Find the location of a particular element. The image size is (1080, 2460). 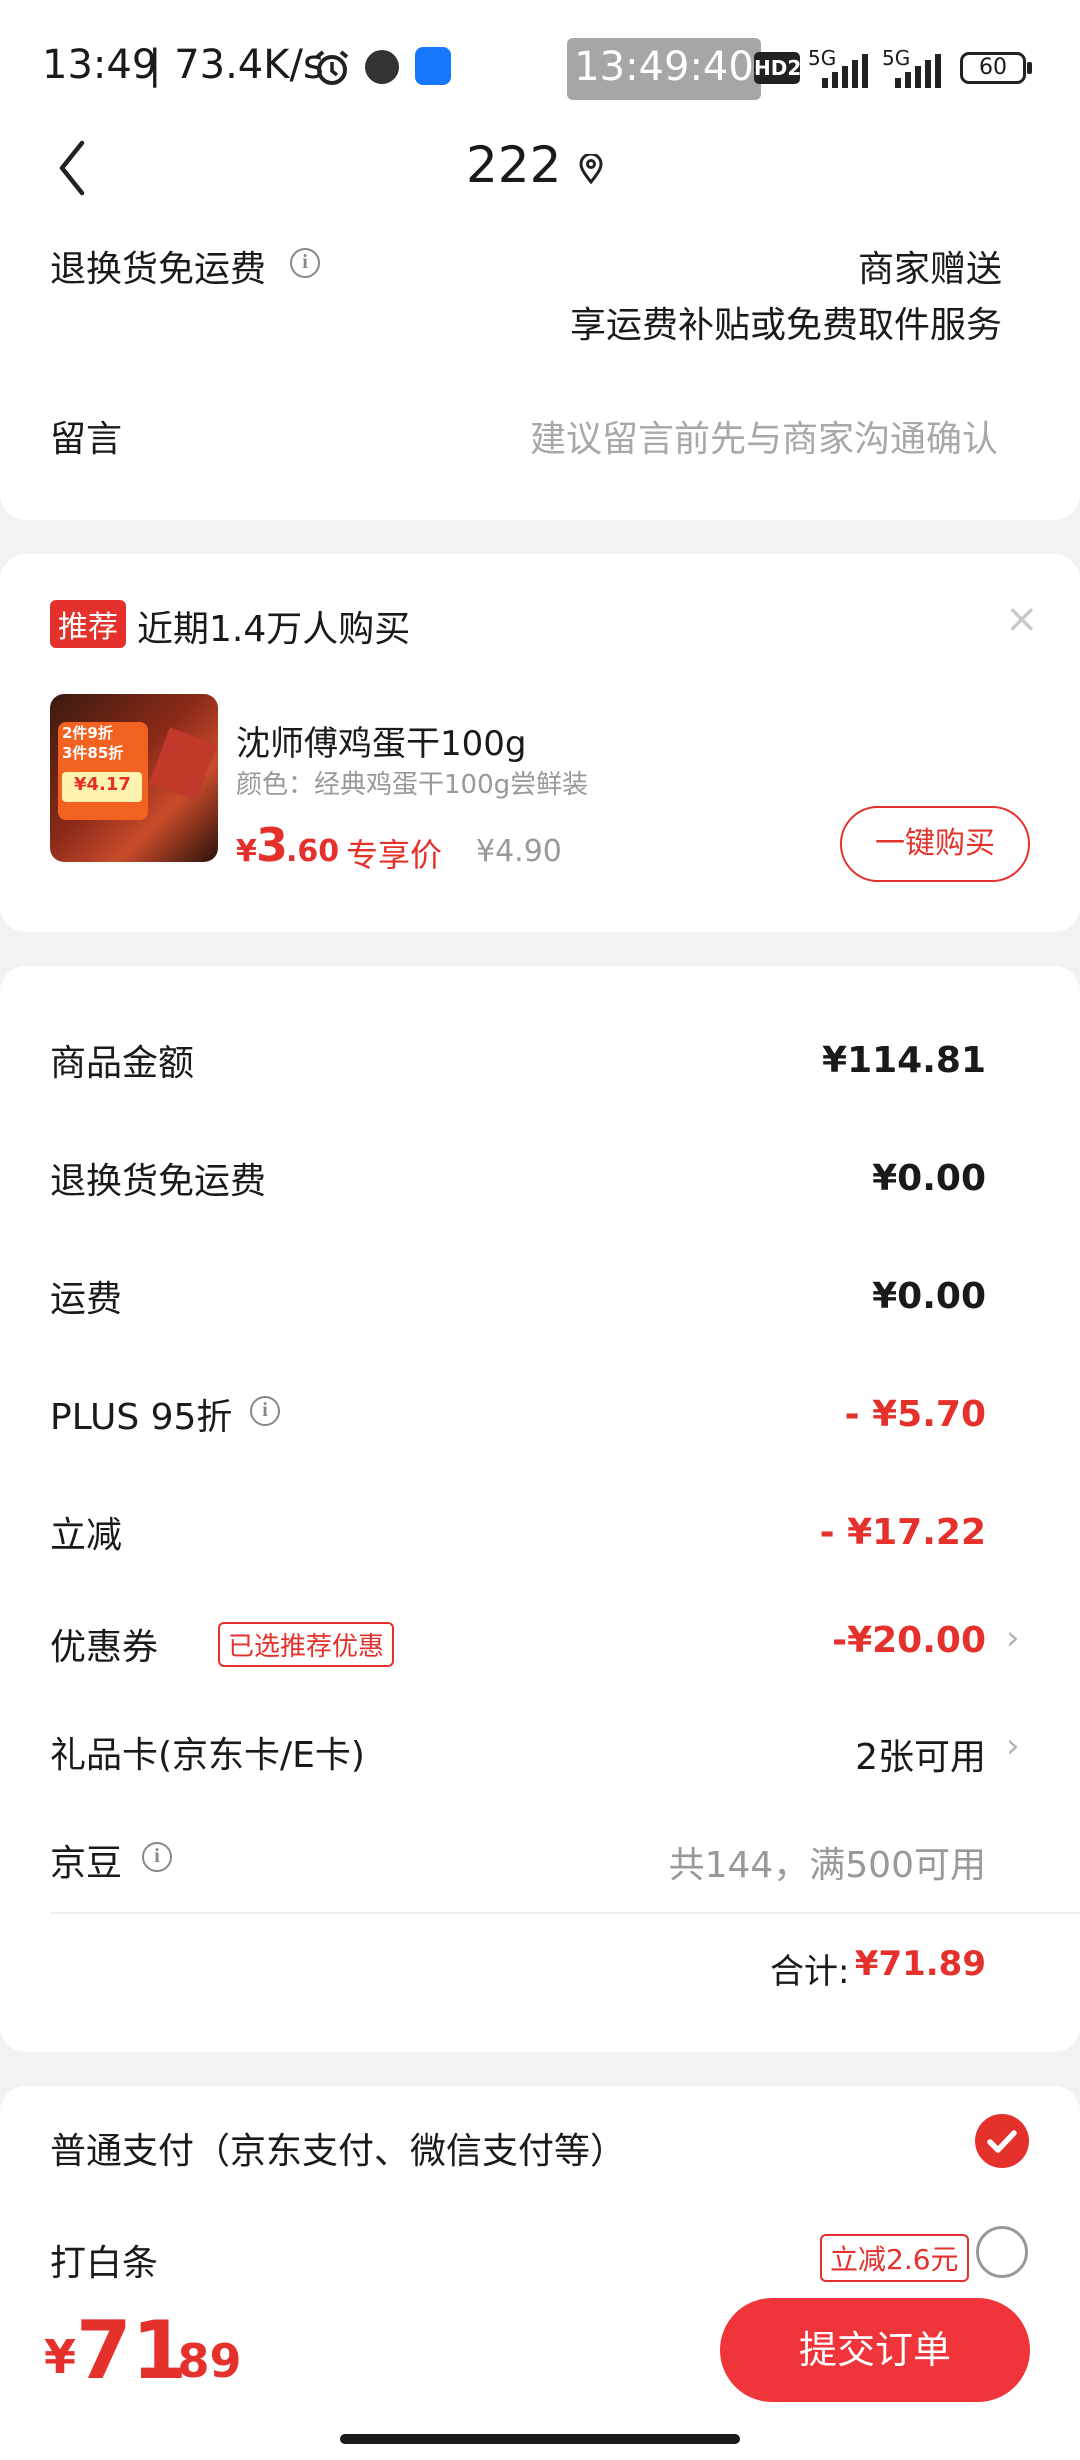

row-value-instant-reduction: - ¥17.22 is located at coordinates (902, 1532).